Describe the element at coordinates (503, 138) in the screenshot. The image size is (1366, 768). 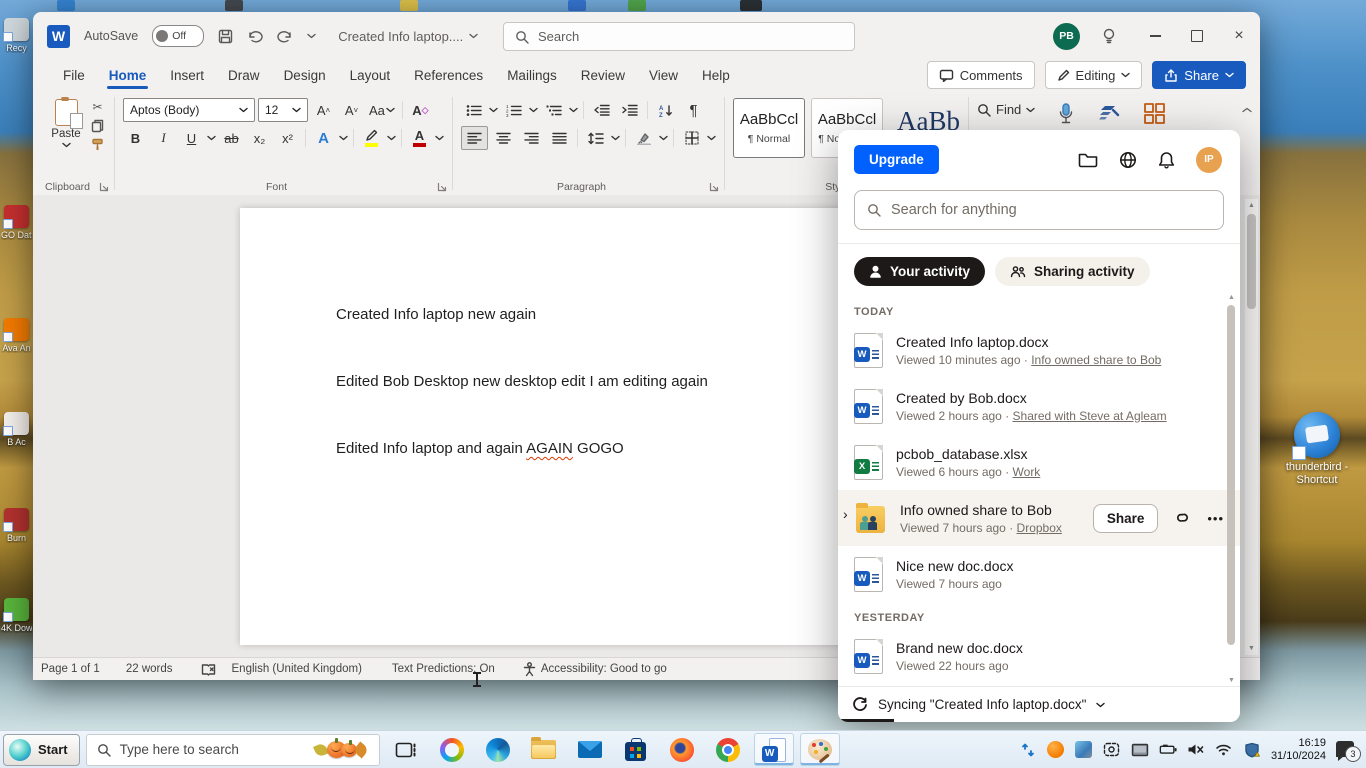
I see `align-center-button` at that location.